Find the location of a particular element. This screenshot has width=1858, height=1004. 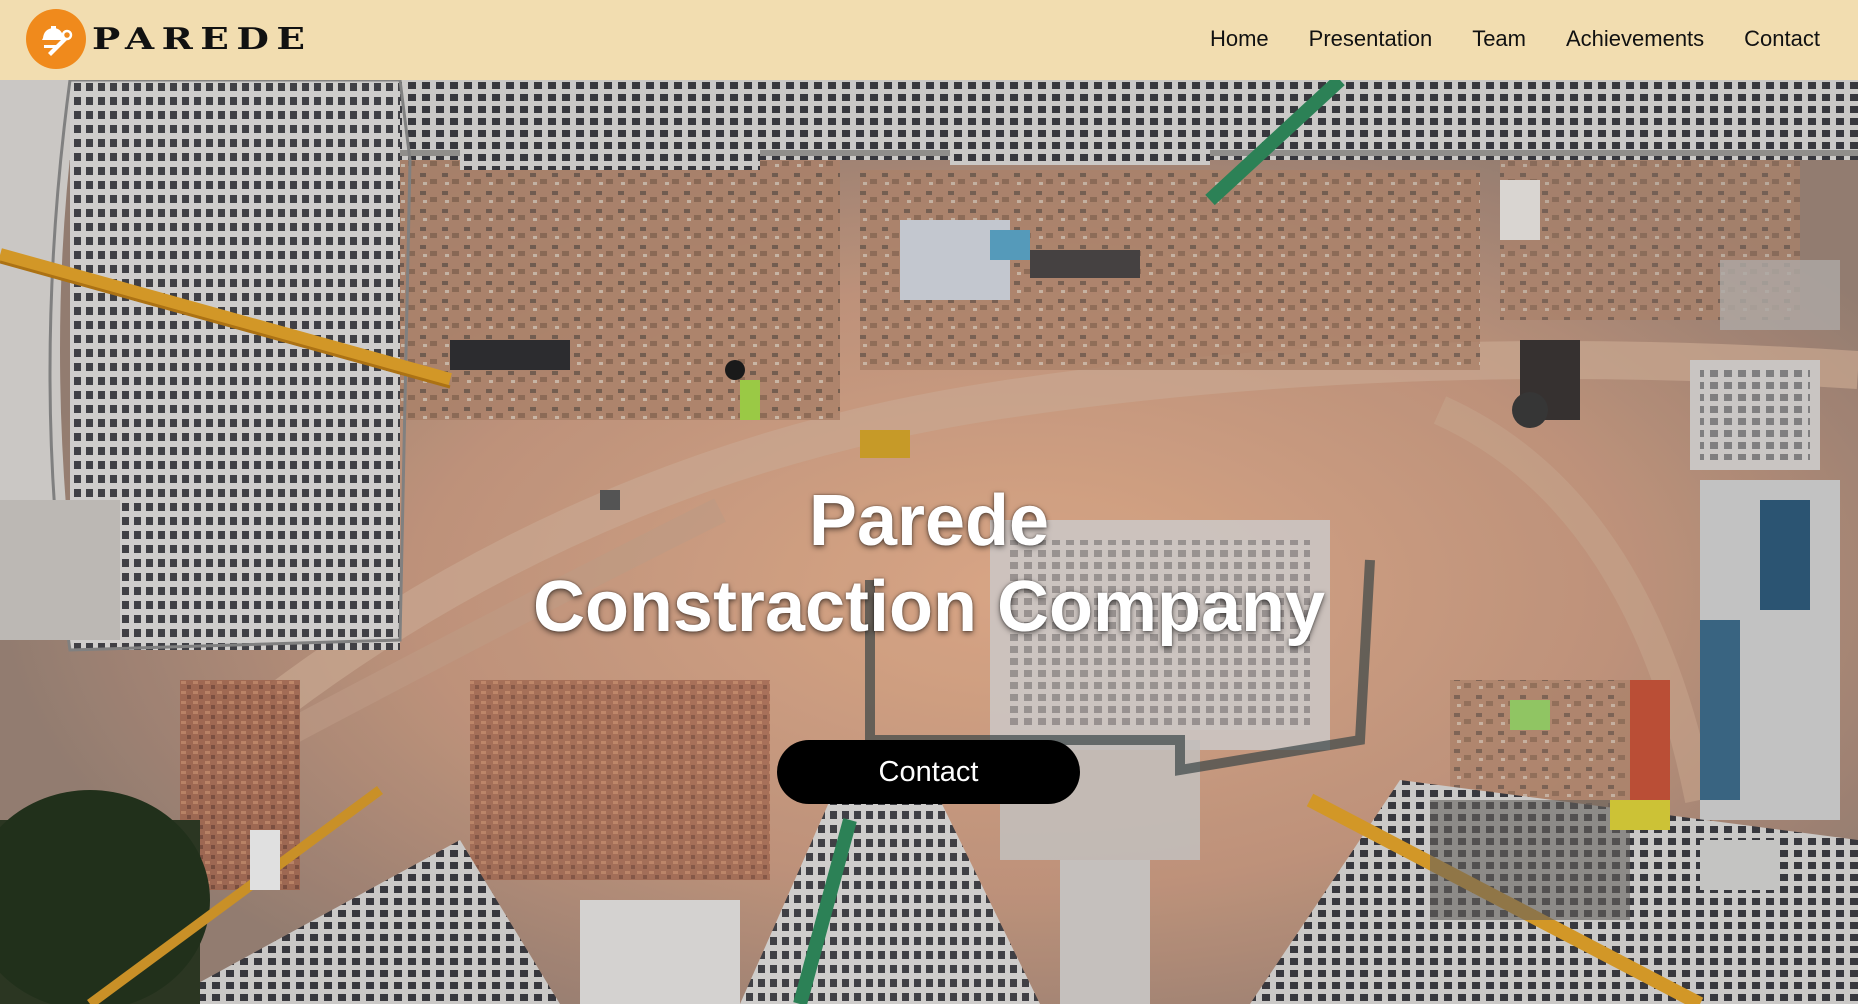

nav-presentation: Presentation is located at coordinates (1371, 39).